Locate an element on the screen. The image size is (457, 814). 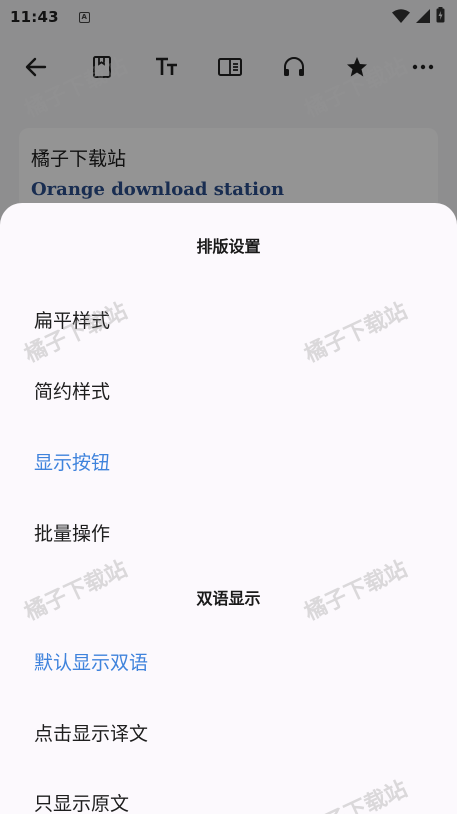
batch-operation-option: 批量操作 is located at coordinates (72, 532).